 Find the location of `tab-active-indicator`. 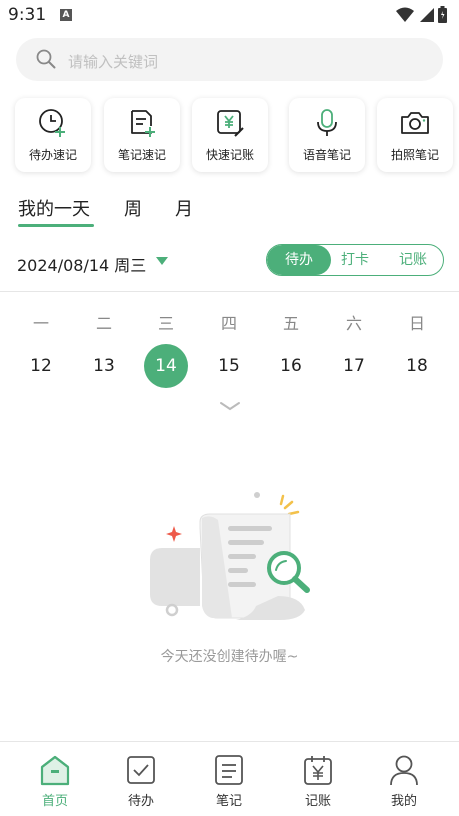

tab-active-indicator is located at coordinates (56, 225).